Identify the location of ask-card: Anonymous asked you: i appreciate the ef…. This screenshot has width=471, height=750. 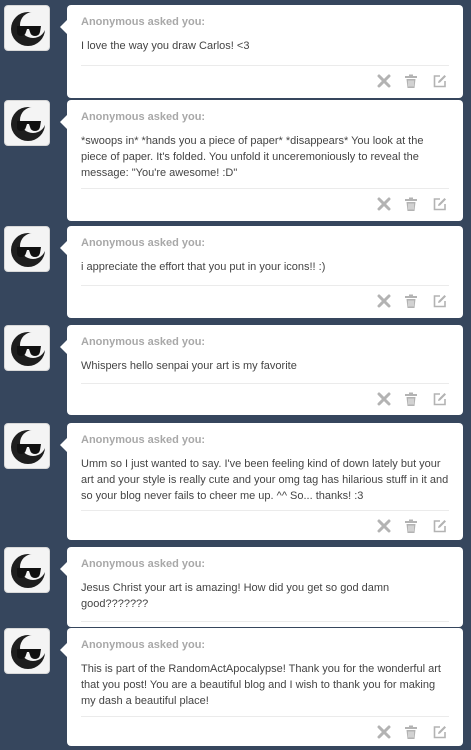
(261, 272).